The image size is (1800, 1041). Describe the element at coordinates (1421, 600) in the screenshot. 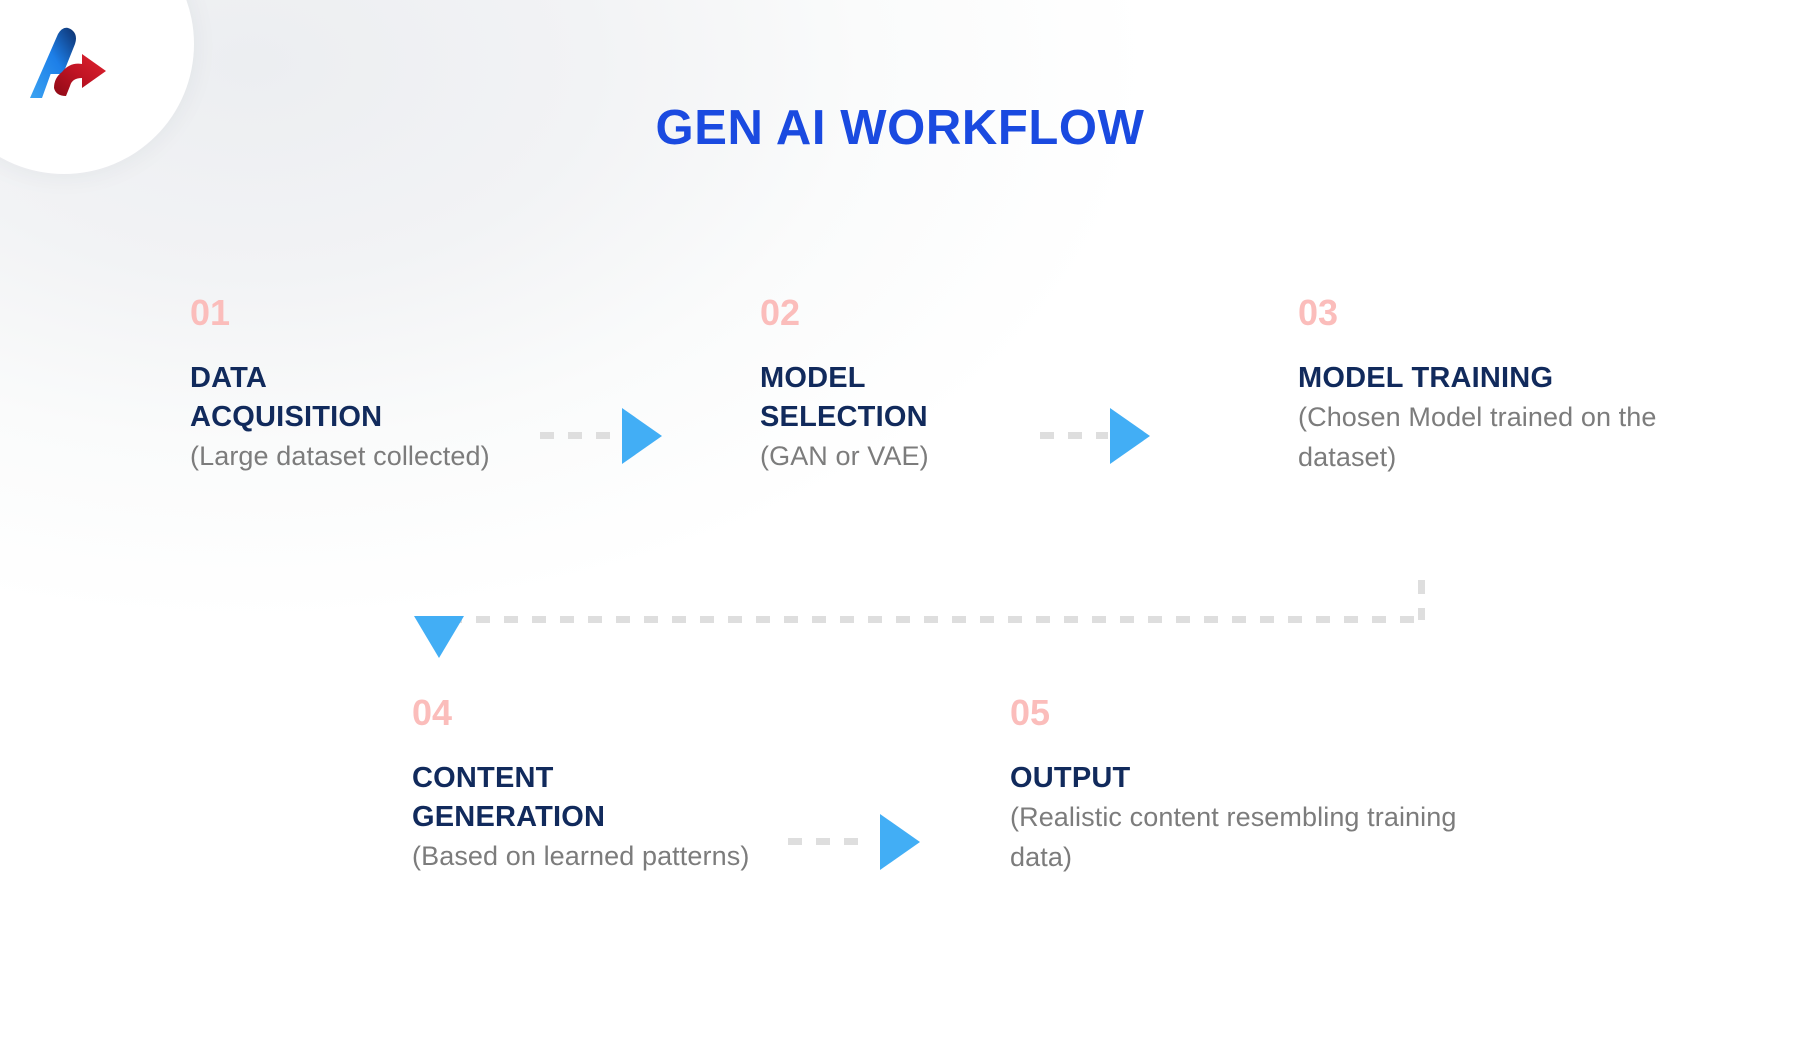

I see `connector-03-04-dashed-vertical` at that location.